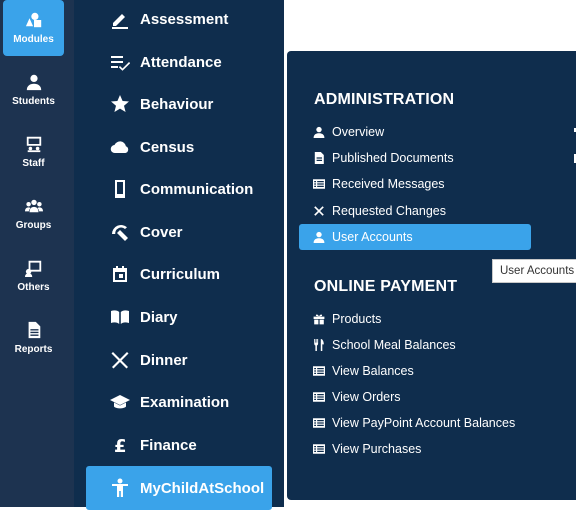 The height and width of the screenshot is (510, 576). What do you see at coordinates (366, 397) in the screenshot?
I see `link-label: View Orders` at bounding box center [366, 397].